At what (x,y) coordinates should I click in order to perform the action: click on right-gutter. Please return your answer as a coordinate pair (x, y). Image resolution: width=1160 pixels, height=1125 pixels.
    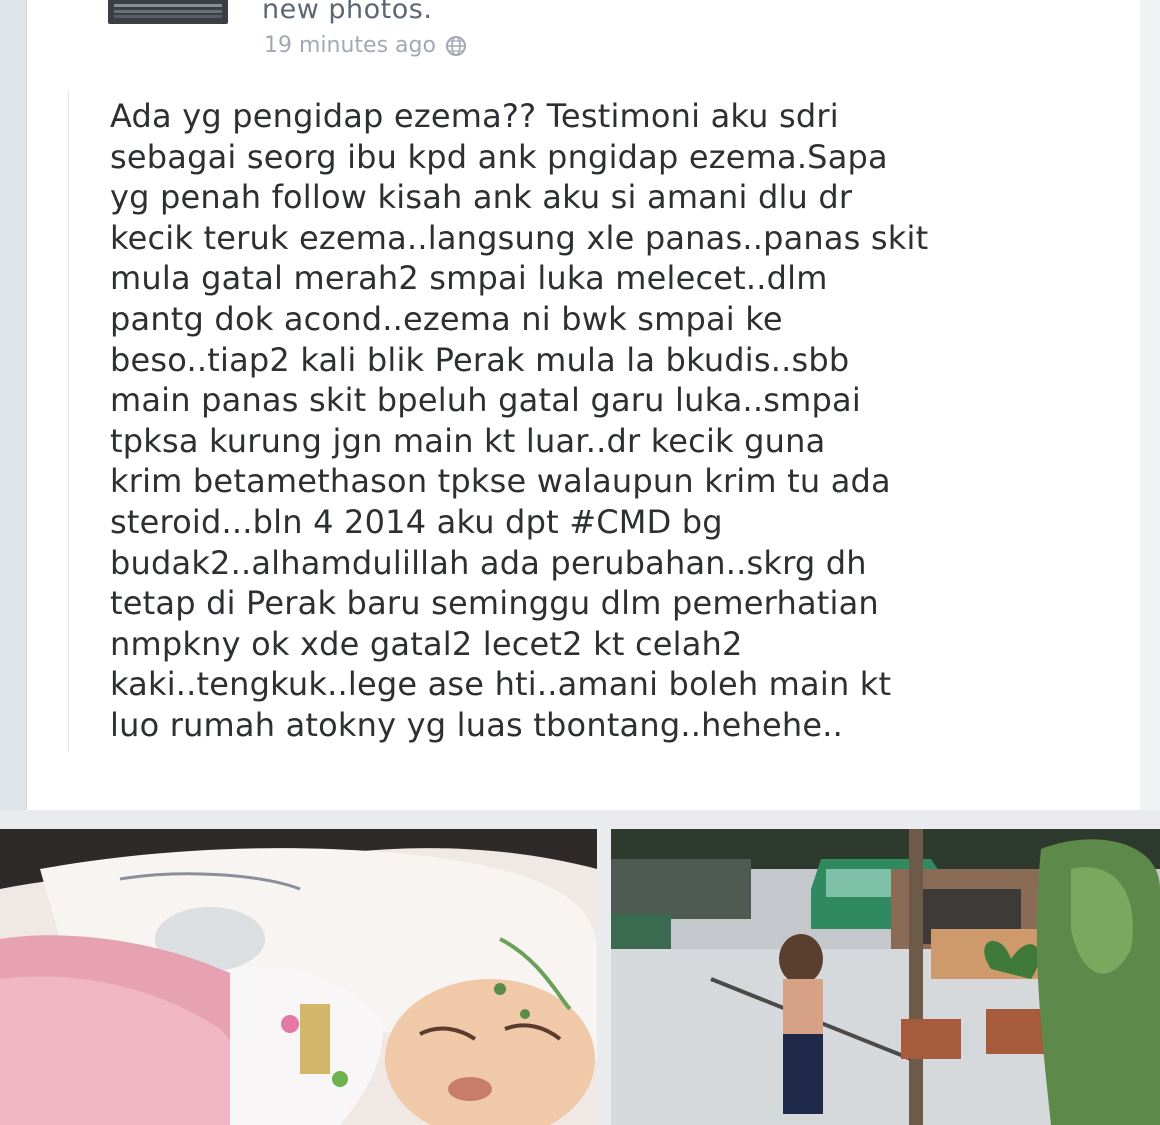
    Looking at the image, I should click on (1150, 405).